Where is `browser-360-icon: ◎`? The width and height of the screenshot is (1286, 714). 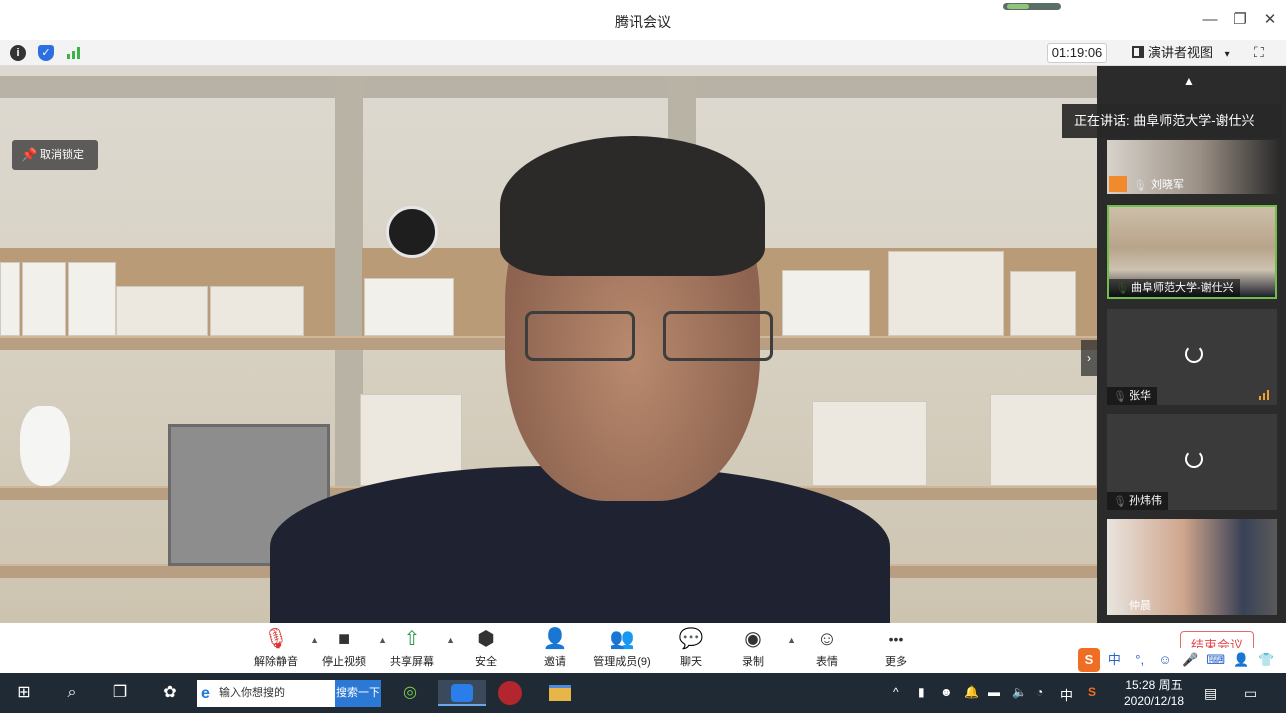
browser-360-icon: ◎ is located at coordinates (410, 693).